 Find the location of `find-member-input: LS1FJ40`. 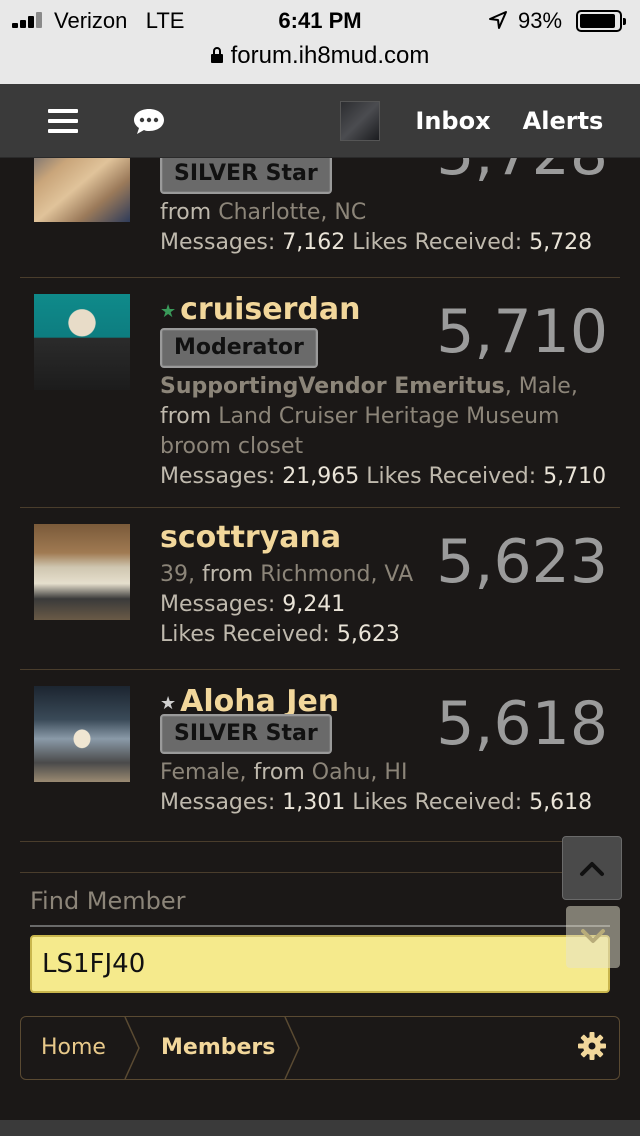

find-member-input: LS1FJ40 is located at coordinates (320, 964).